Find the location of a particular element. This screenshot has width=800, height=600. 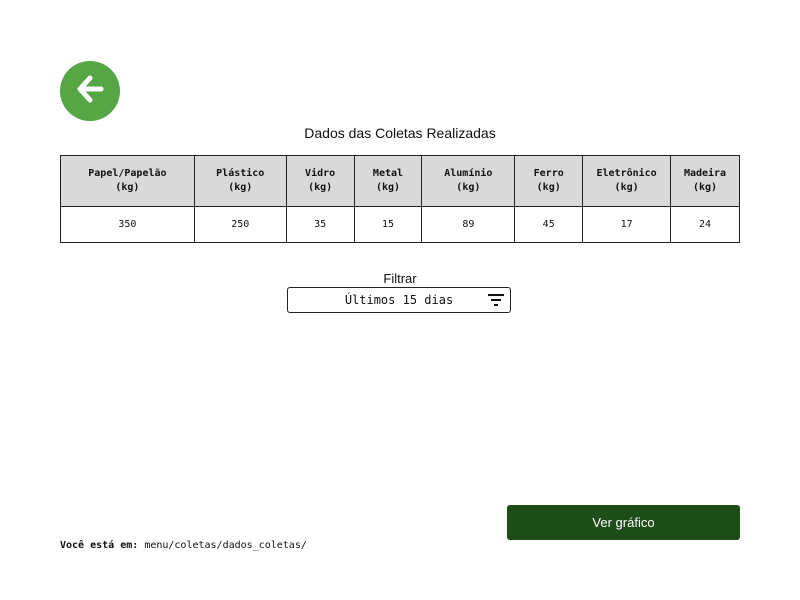

filter-lines-icon is located at coordinates (496, 300).